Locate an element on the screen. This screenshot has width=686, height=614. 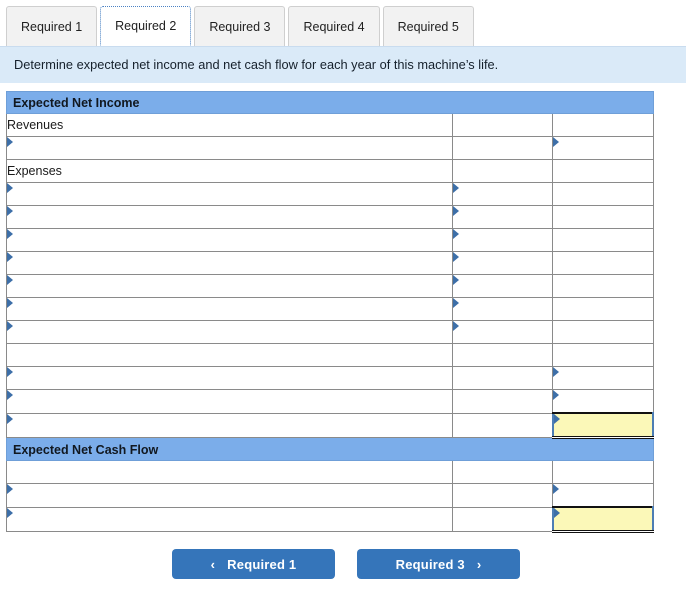
next-required-button: Required 3 › is located at coordinates (438, 564).